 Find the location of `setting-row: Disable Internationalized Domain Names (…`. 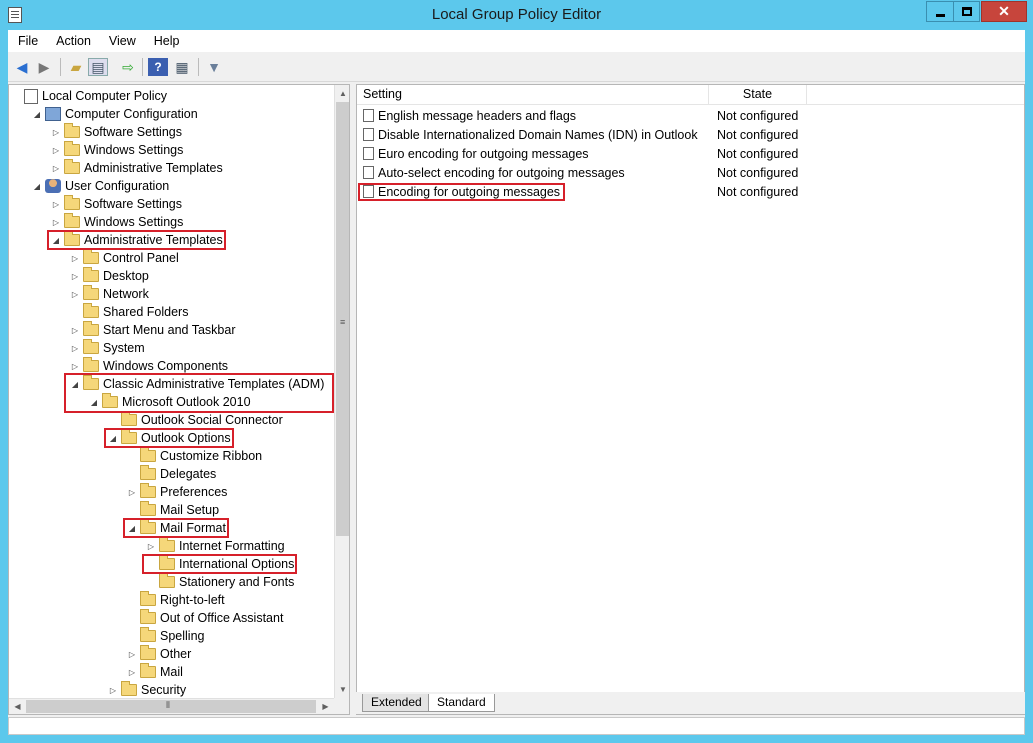

setting-row: Disable Internationalized Domain Names (… is located at coordinates (690, 134).